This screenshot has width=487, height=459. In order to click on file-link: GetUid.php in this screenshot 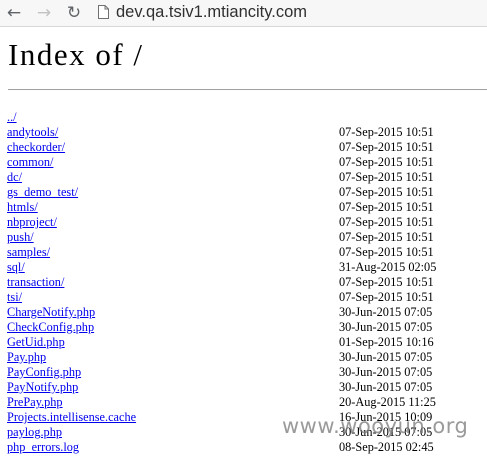, I will do `click(36, 342)`.